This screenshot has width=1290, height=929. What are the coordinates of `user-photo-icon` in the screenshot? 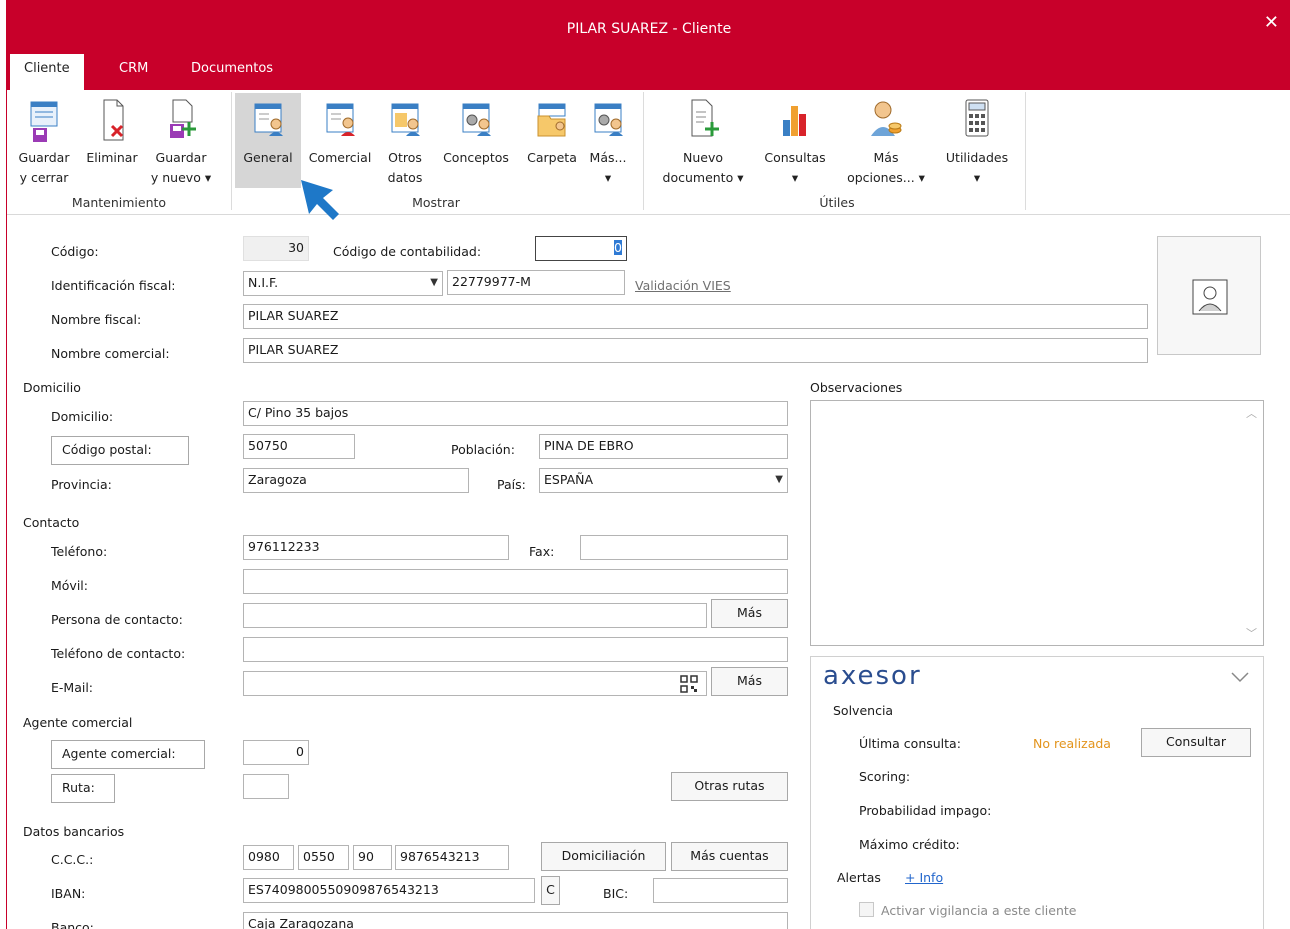 It's located at (1210, 297).